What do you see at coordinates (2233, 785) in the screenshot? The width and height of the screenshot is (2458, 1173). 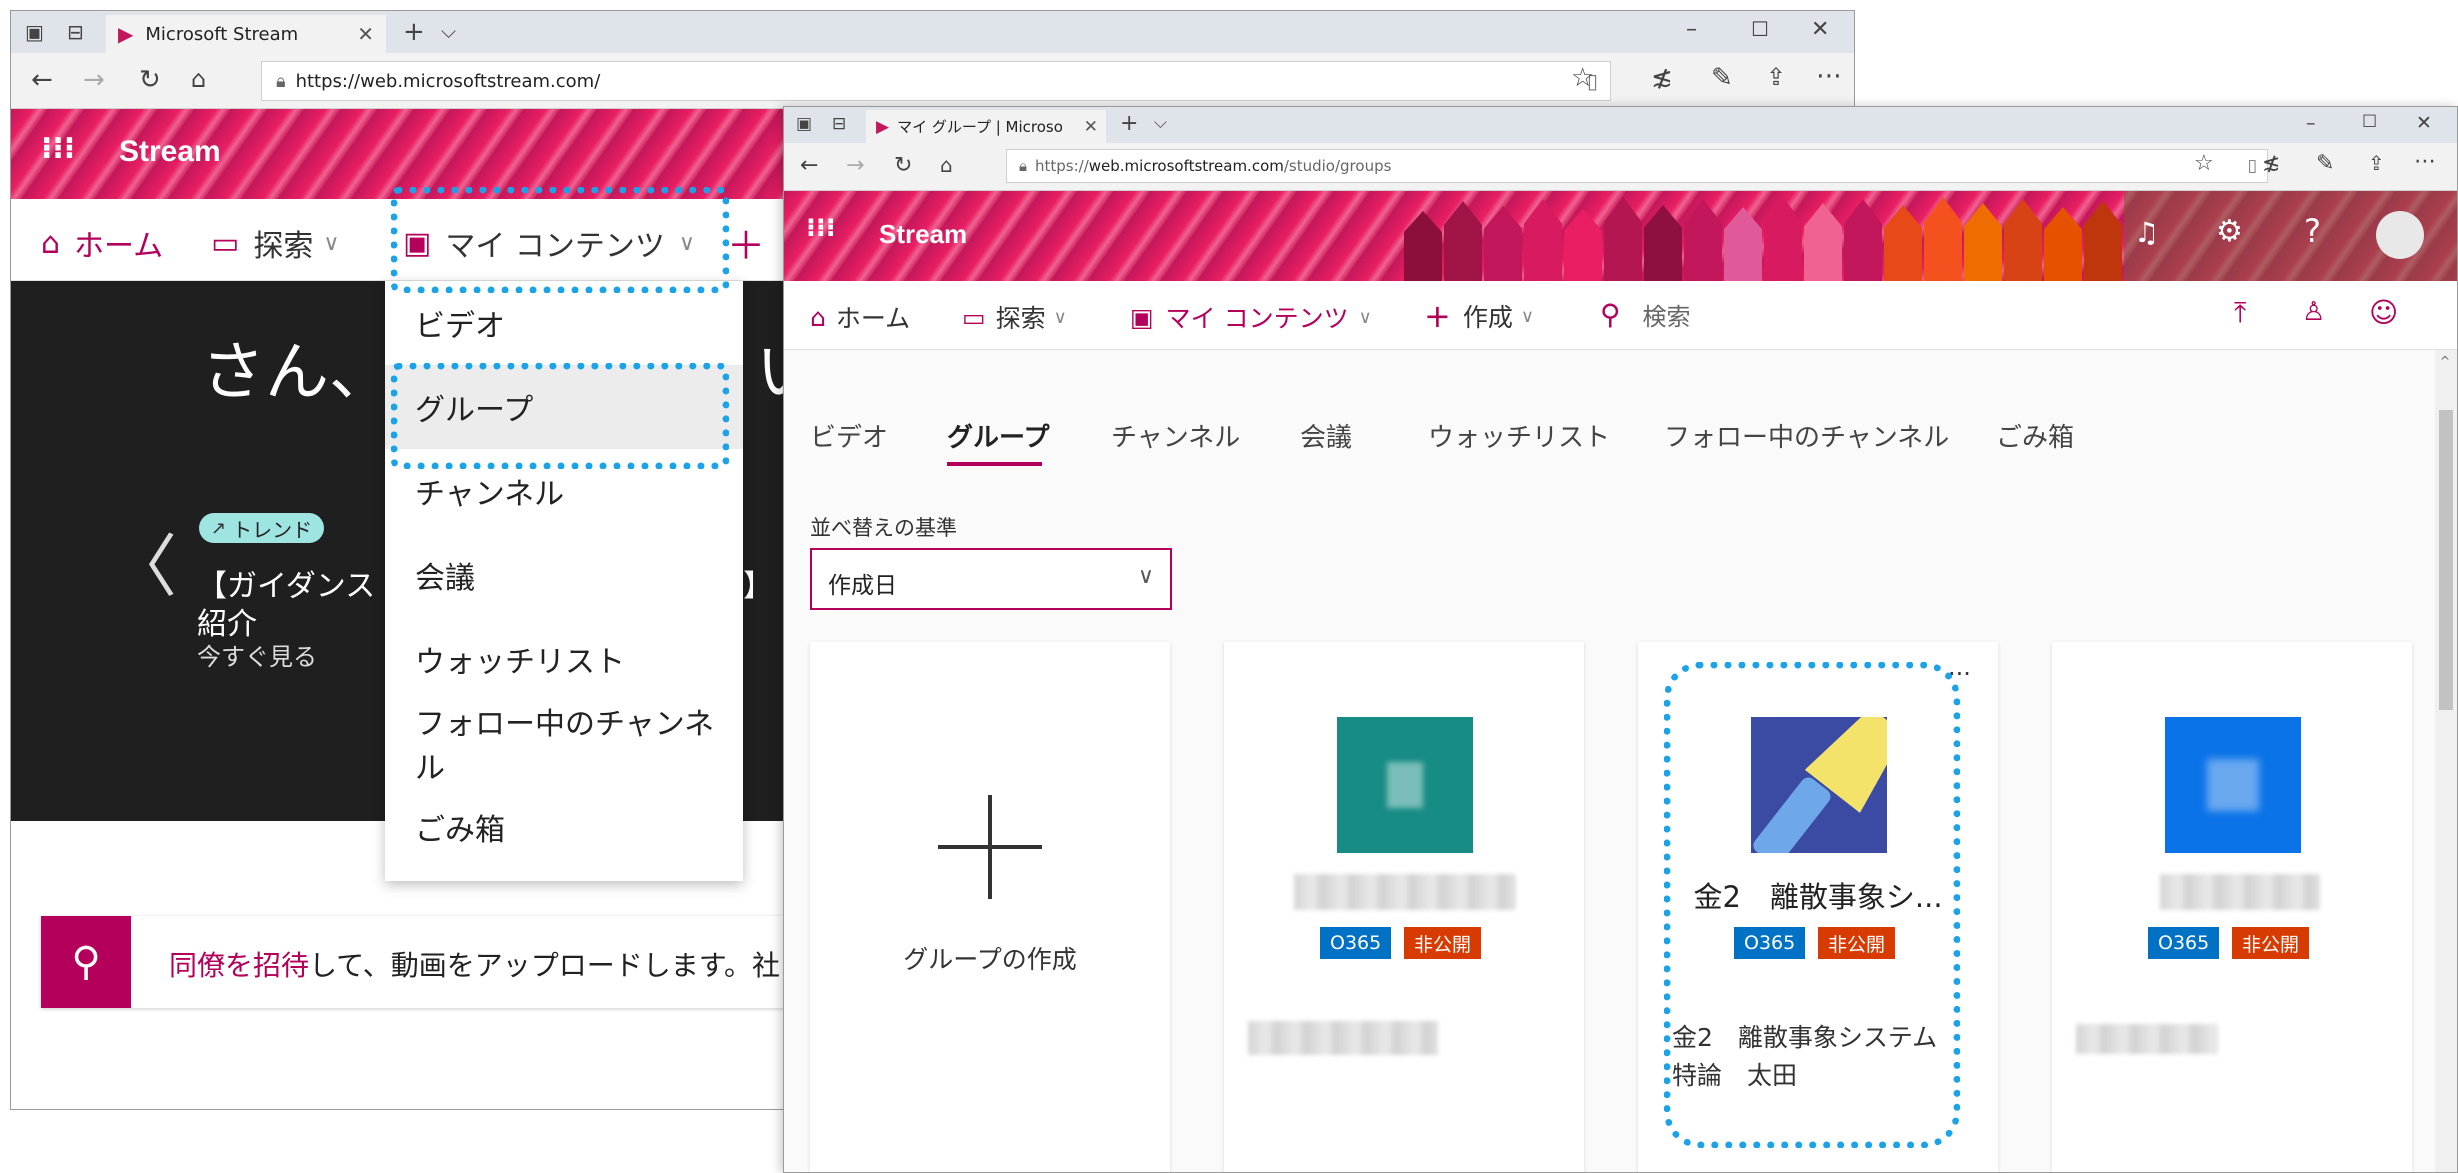 I see `group-avatar-tile` at bounding box center [2233, 785].